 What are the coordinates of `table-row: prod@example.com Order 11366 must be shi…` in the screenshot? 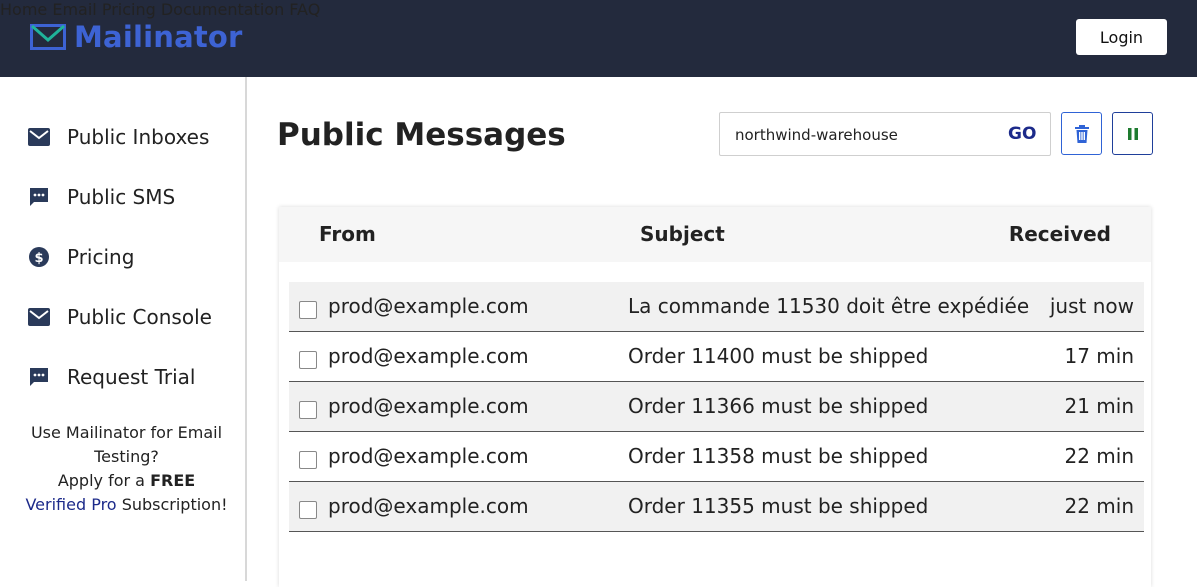 It's located at (716, 407).